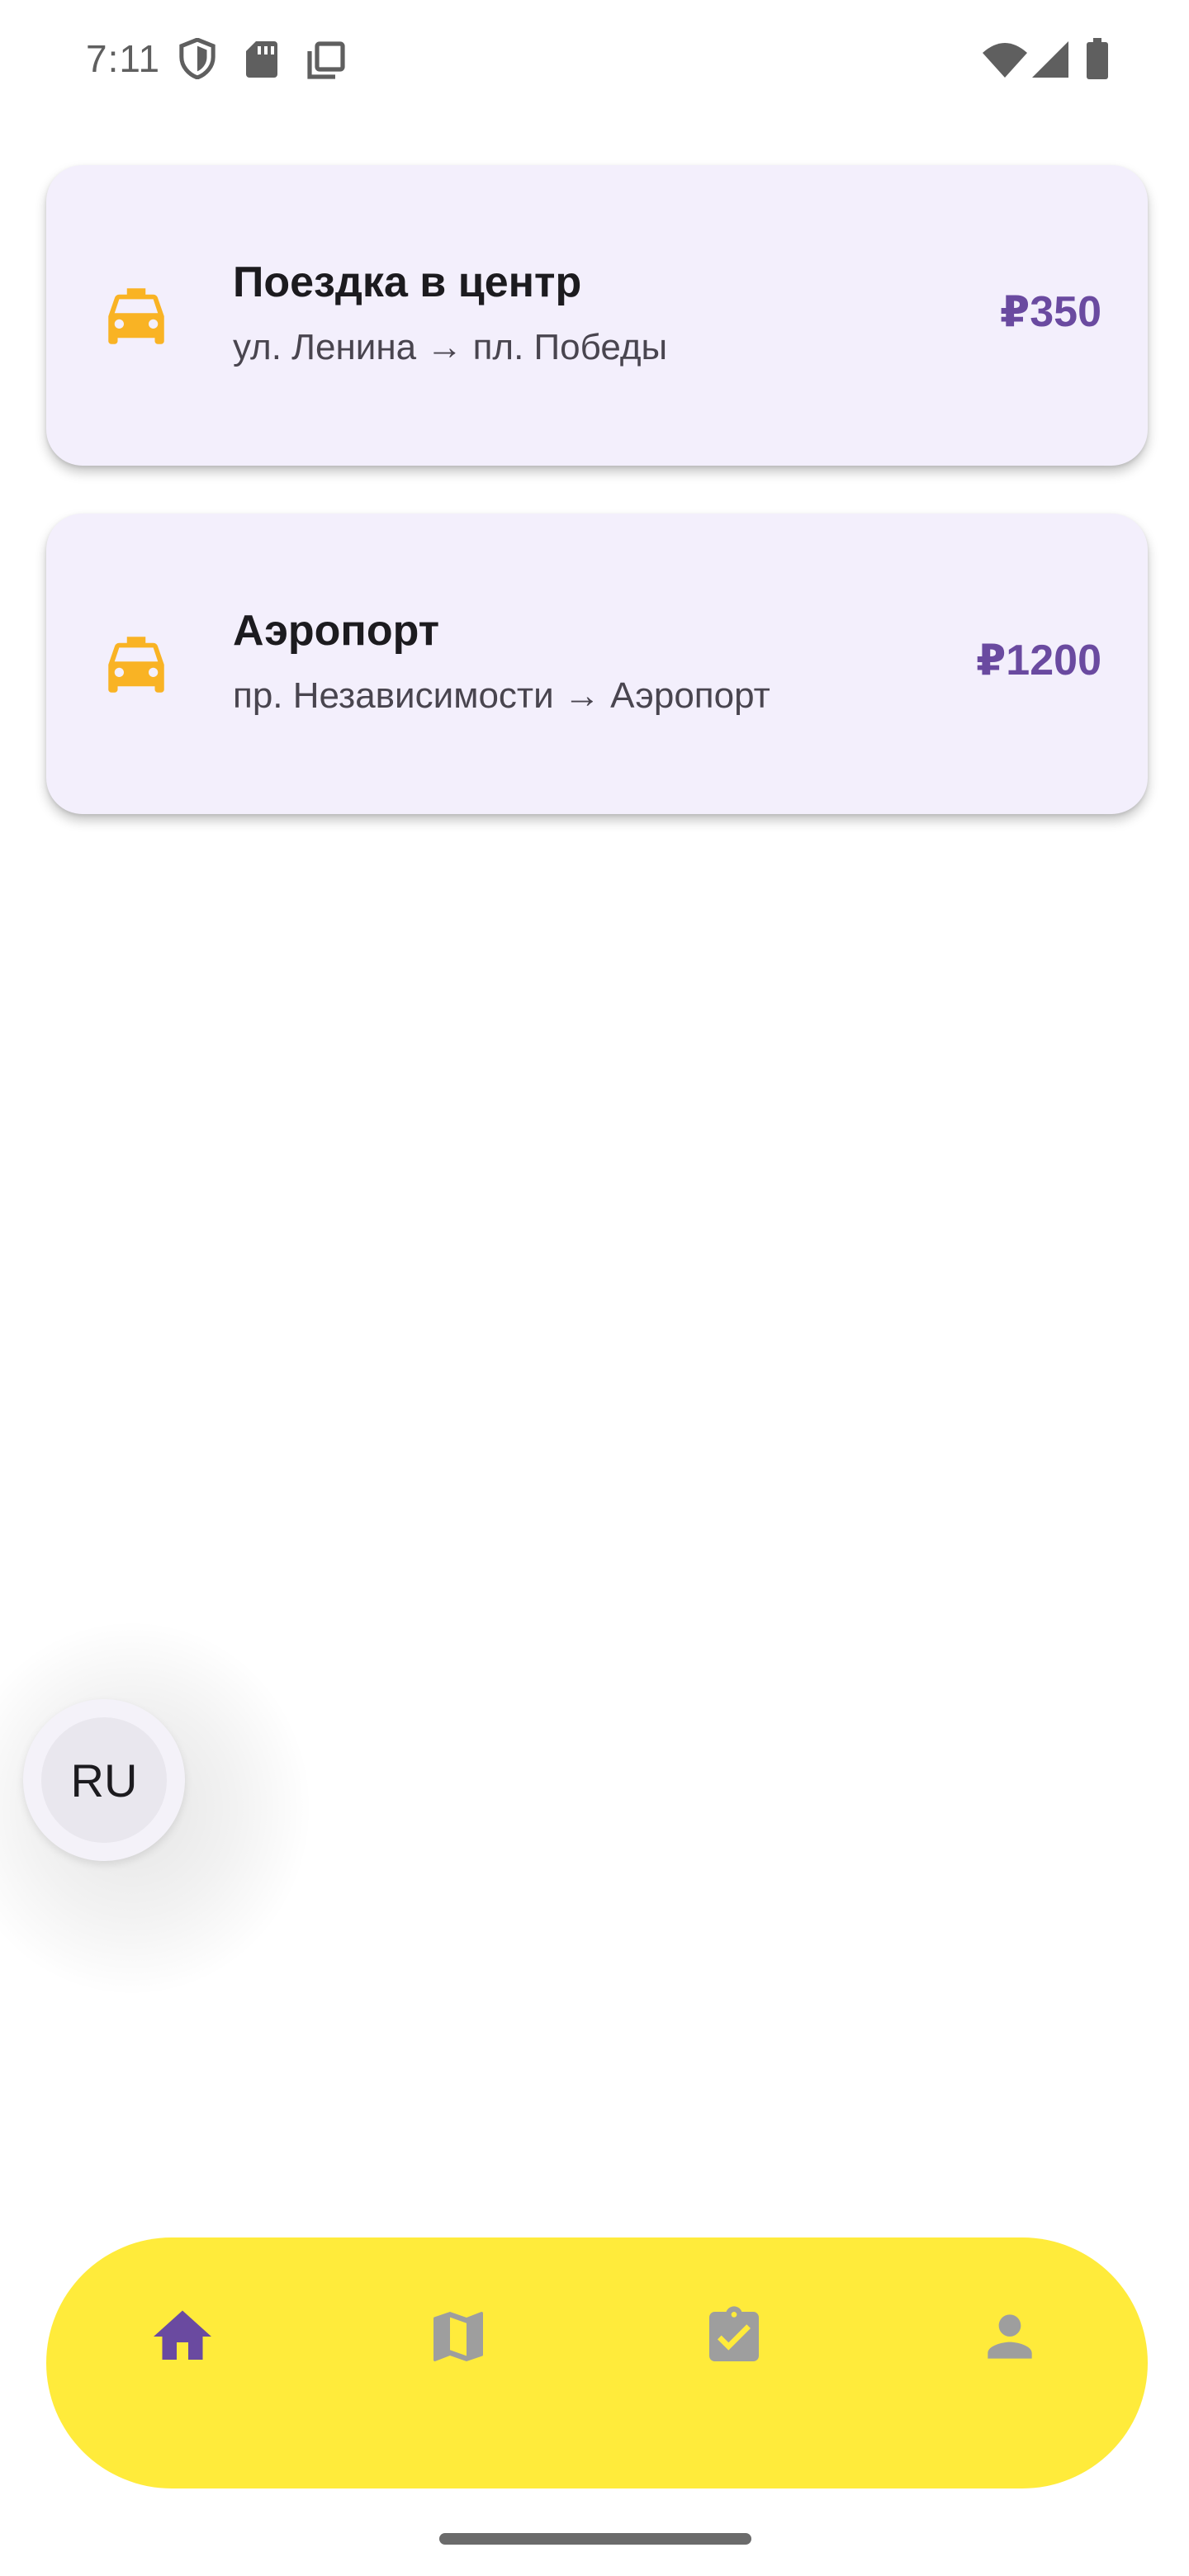  What do you see at coordinates (1050, 59) in the screenshot?
I see `cell-signal-icon` at bounding box center [1050, 59].